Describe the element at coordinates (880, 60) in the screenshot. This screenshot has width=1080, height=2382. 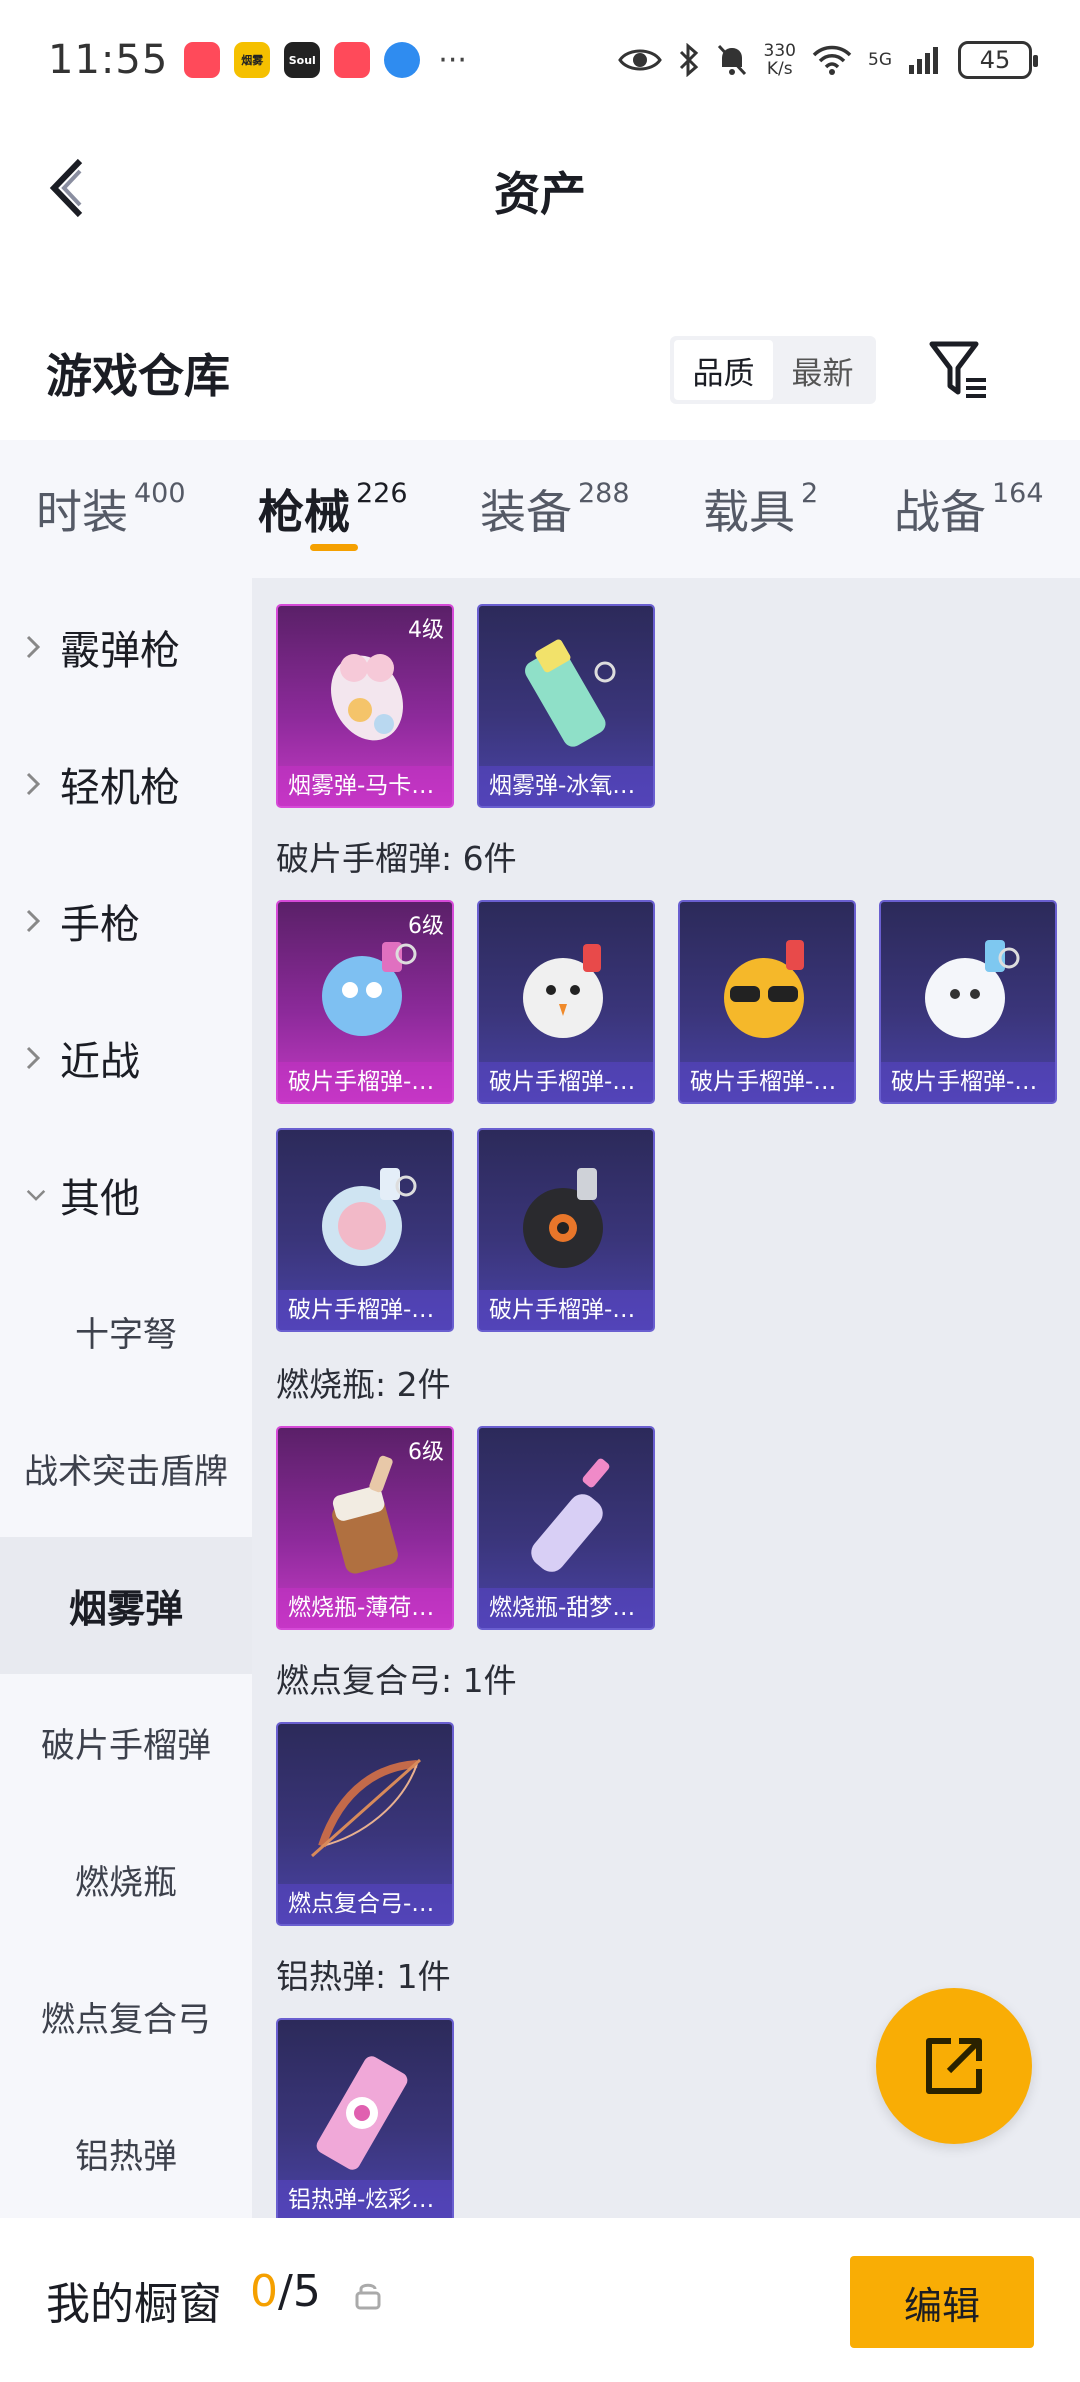
I see `network-type: 5G` at that location.